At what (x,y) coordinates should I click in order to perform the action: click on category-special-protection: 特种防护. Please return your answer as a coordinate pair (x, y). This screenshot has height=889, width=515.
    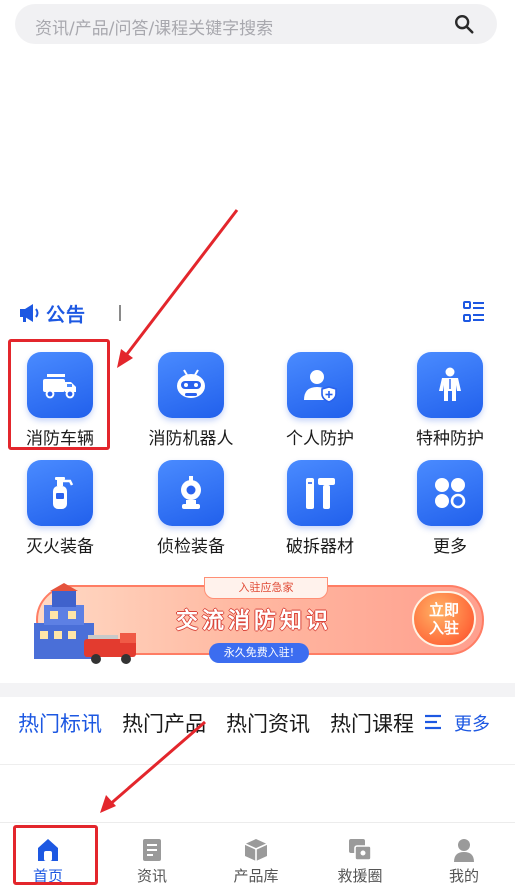
    Looking at the image, I should click on (450, 402).